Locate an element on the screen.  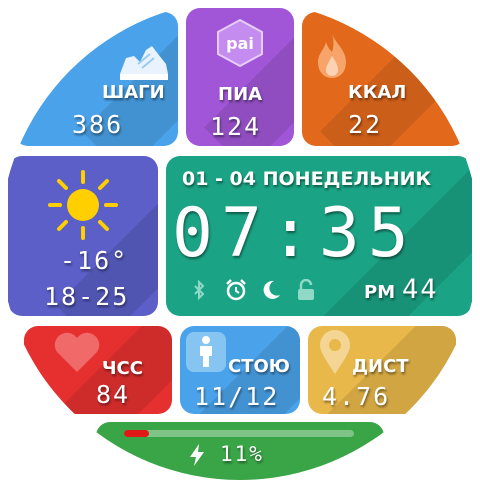
pai-badge-text: pai is located at coordinates (240, 43).